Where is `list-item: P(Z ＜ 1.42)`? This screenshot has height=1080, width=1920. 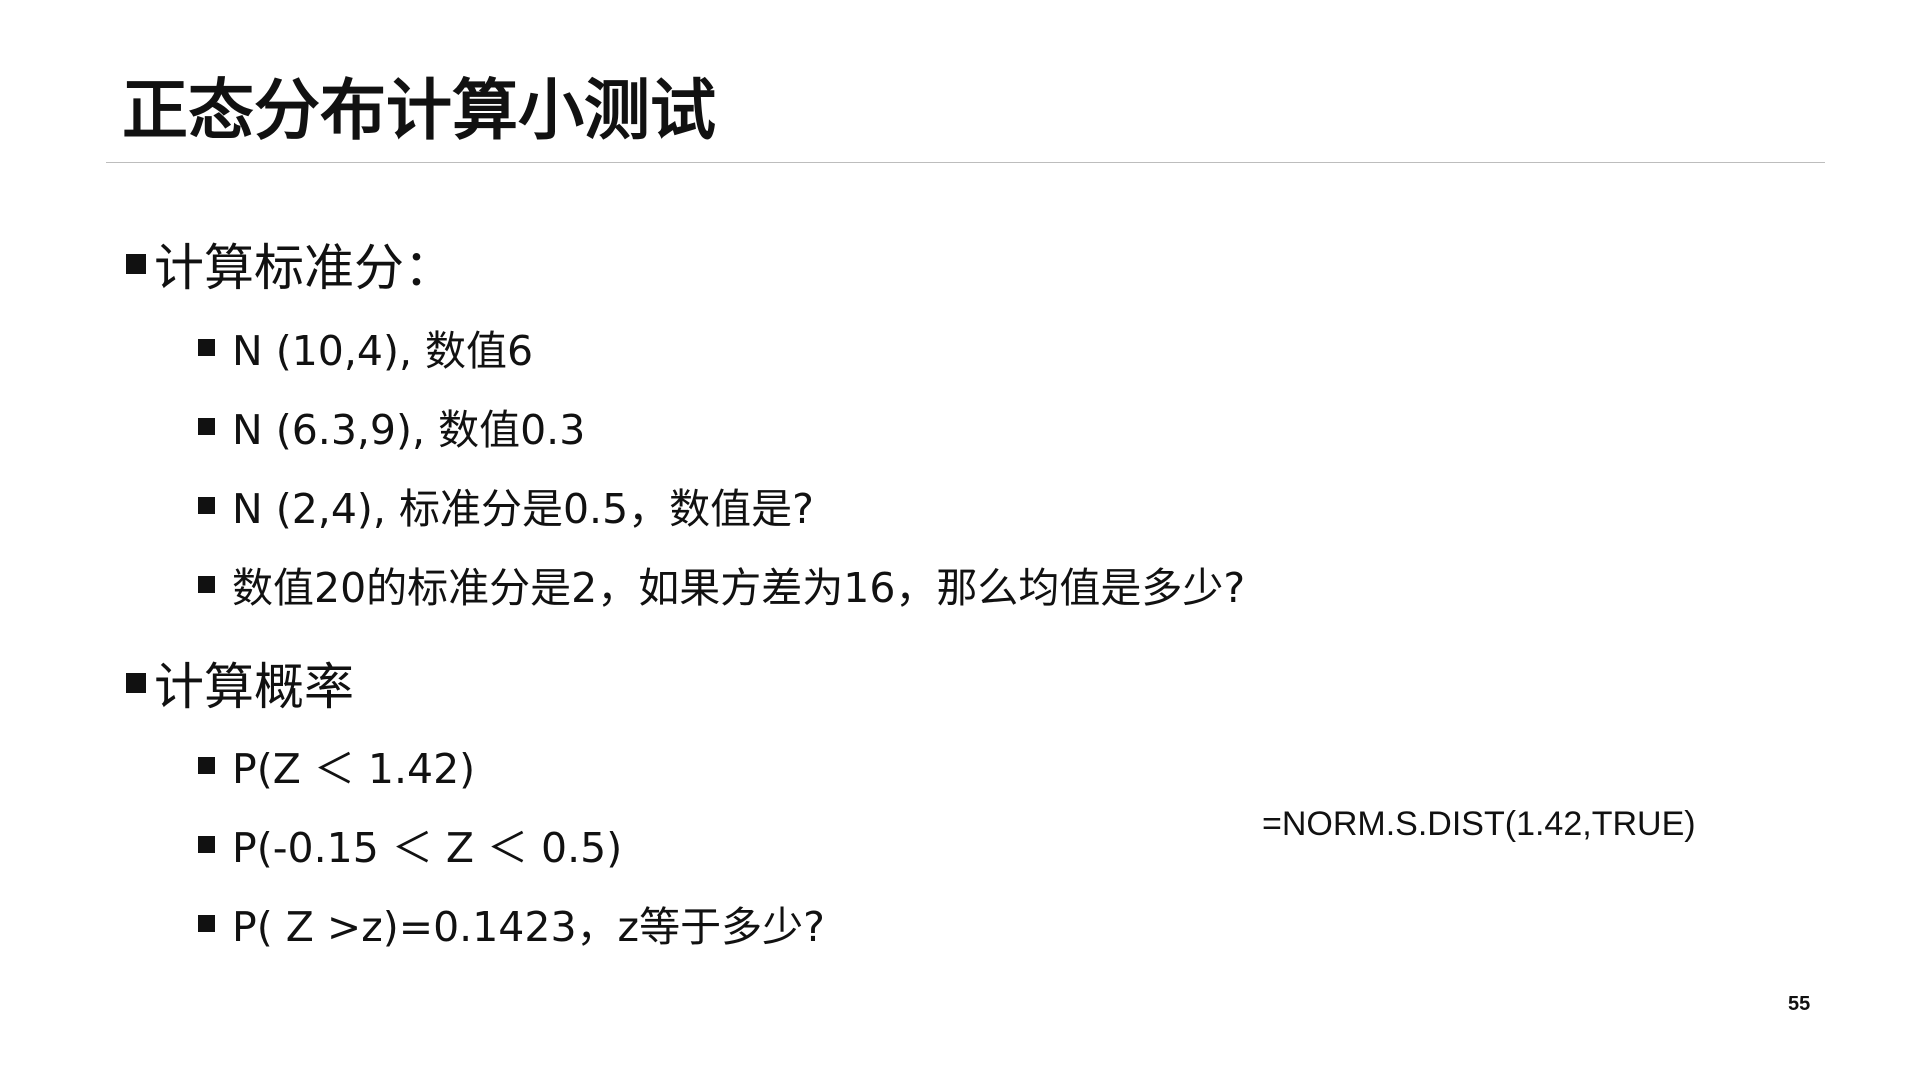
list-item: P(Z ＜ 1.42) is located at coordinates (336, 765).